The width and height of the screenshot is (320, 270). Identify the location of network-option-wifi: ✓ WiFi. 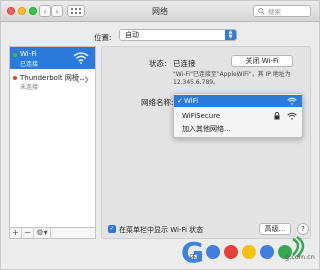
(238, 101).